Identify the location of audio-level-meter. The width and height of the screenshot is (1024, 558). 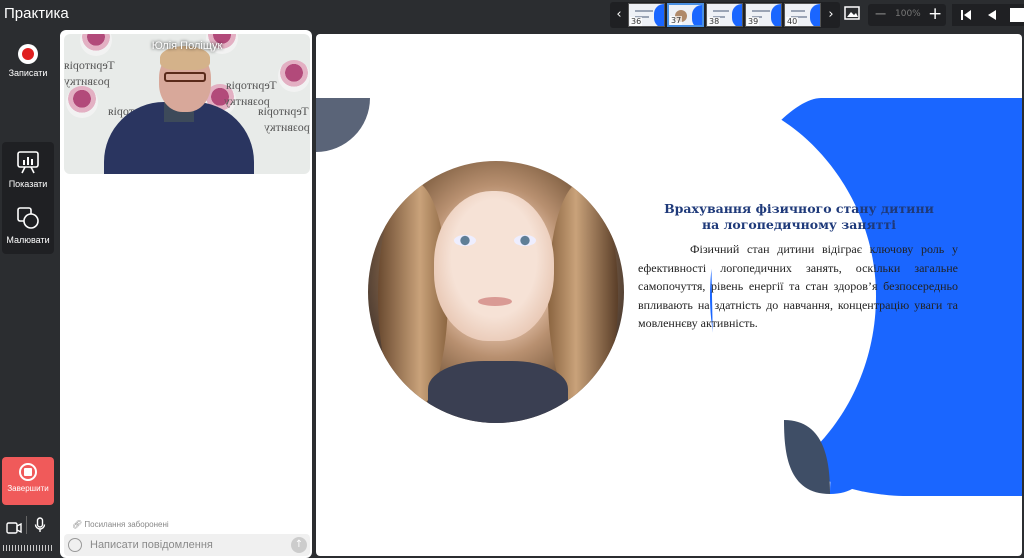
(28, 548).